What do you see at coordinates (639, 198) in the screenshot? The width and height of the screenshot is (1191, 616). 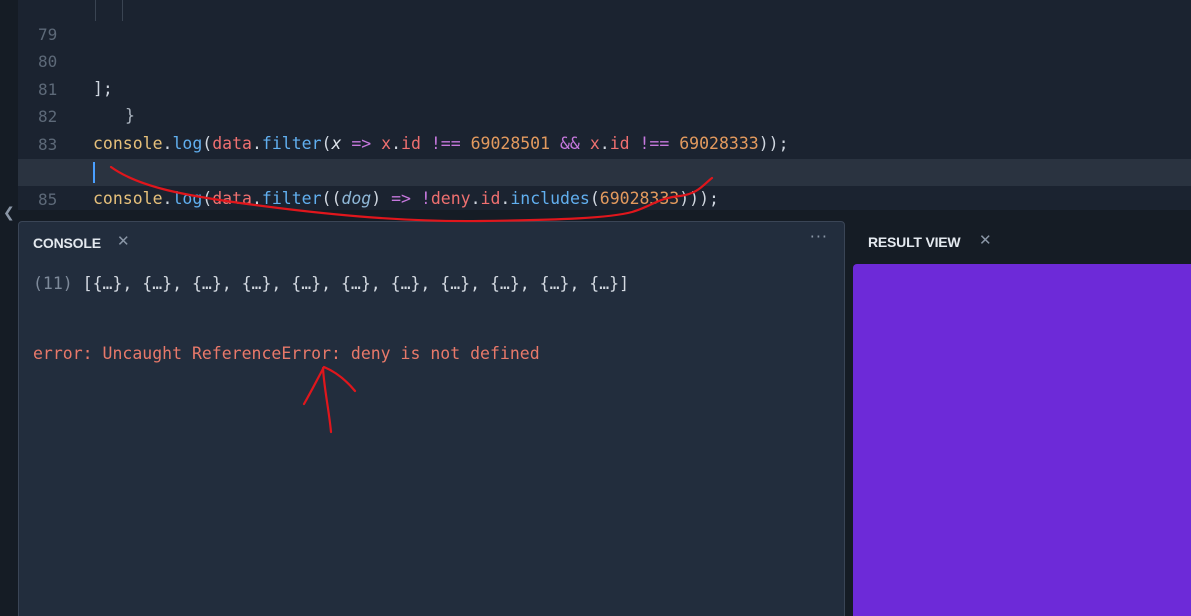 I see `code-token: 69028333` at bounding box center [639, 198].